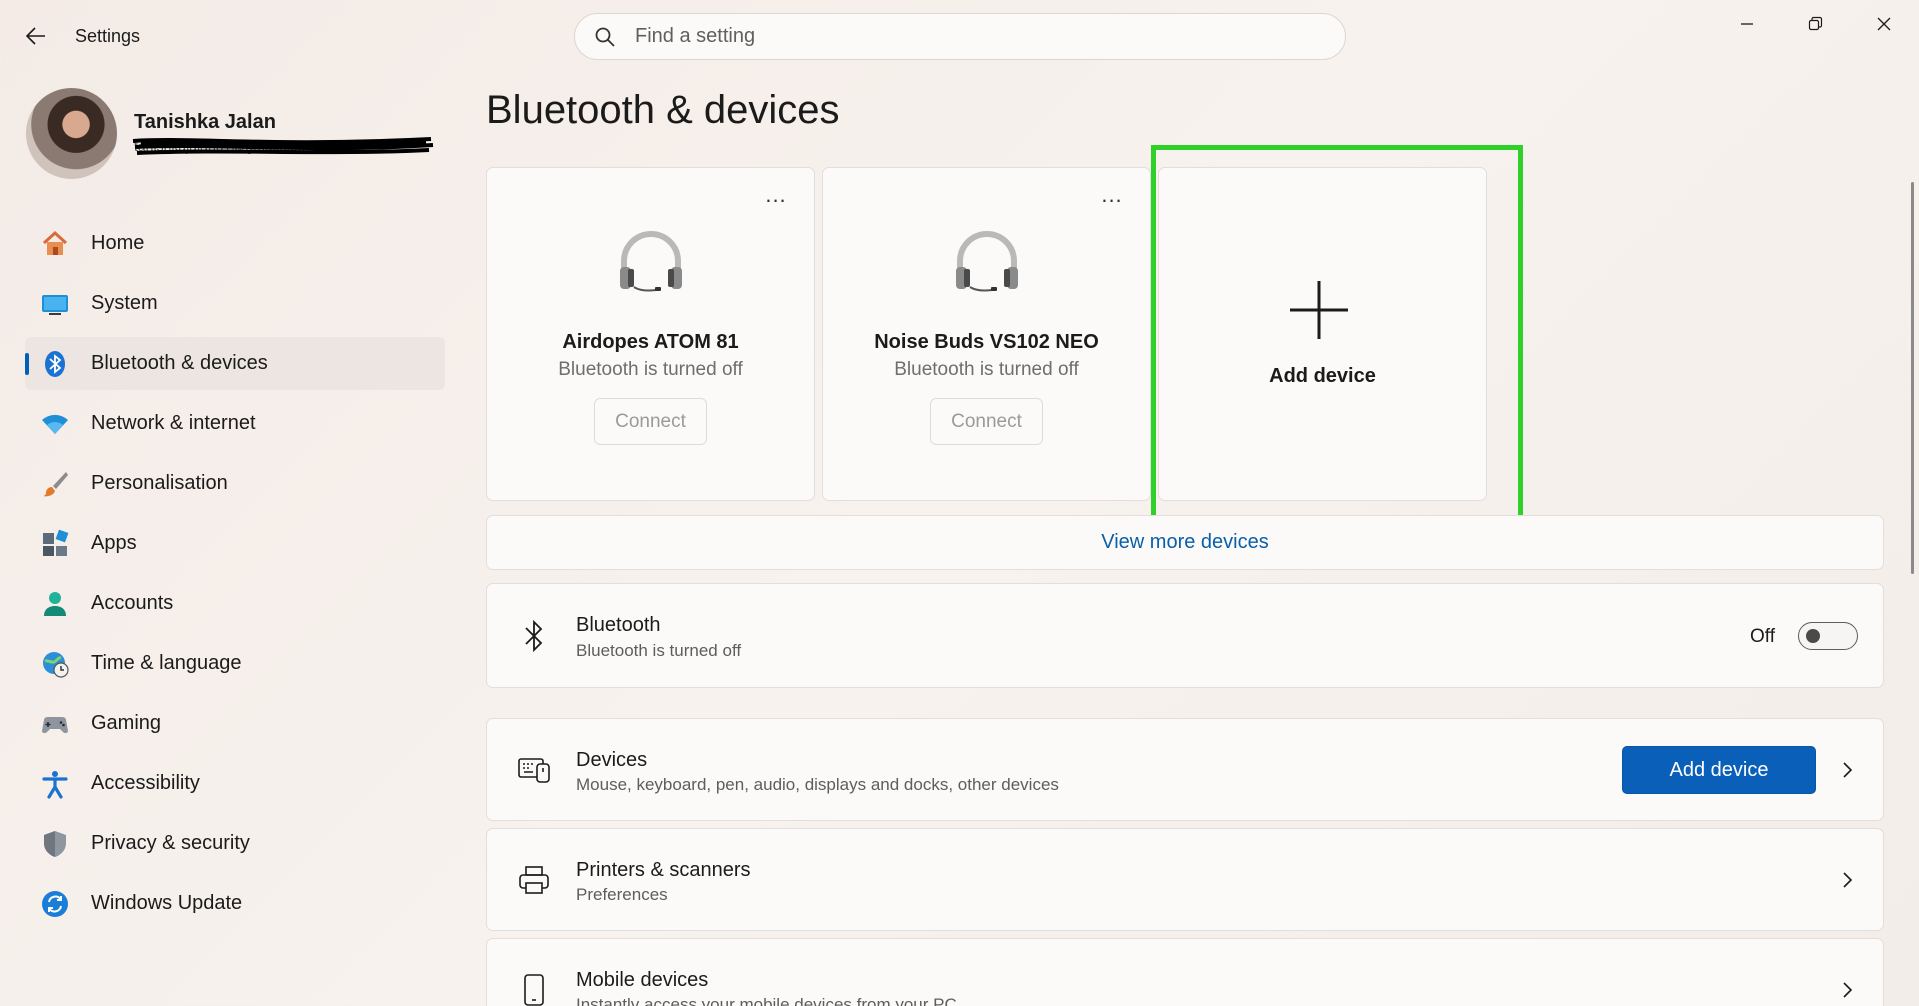 Image resolution: width=1919 pixels, height=1006 pixels. I want to click on sidebar-item-label: Personalisation, so click(159, 483).